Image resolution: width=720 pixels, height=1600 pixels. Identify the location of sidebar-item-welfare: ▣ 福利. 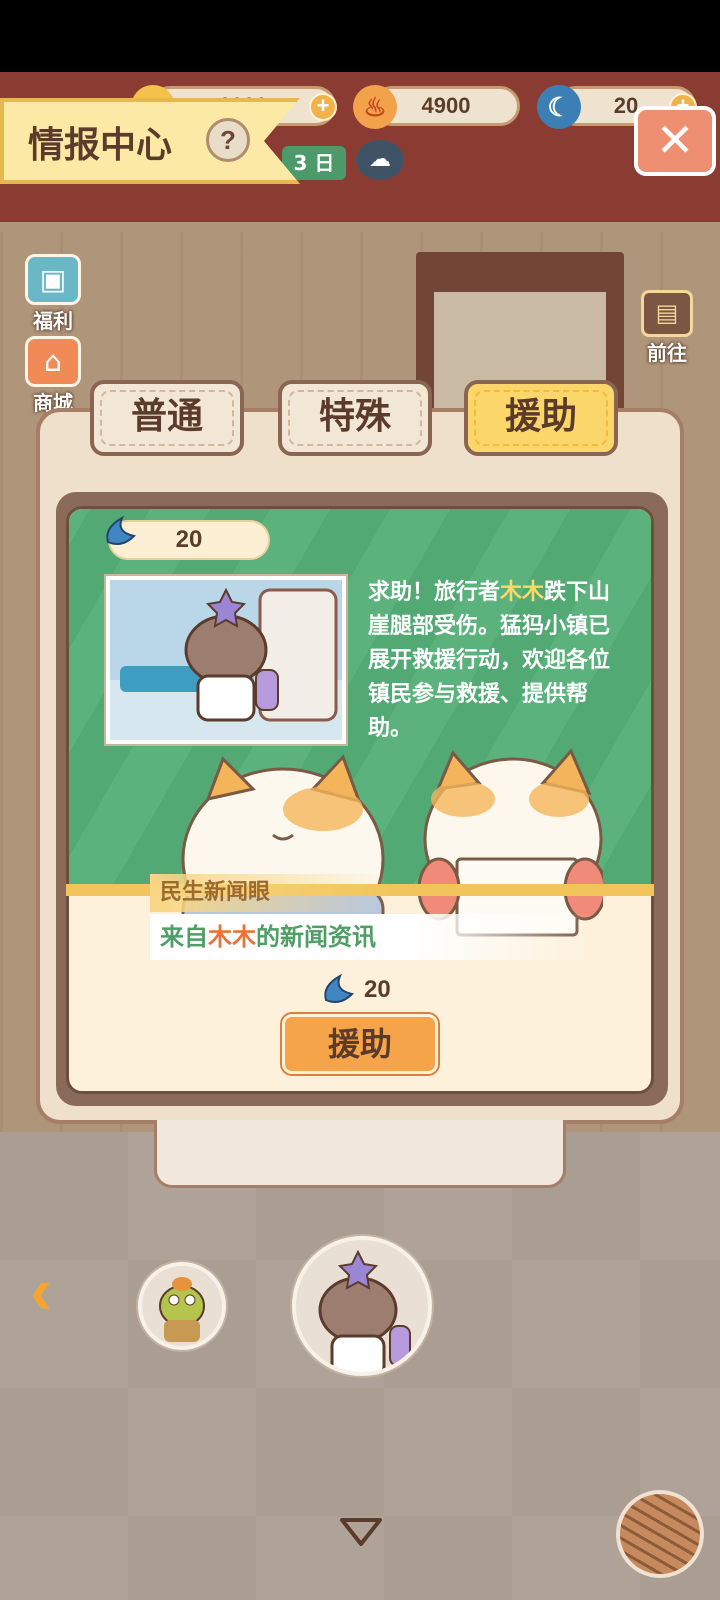
(53, 294).